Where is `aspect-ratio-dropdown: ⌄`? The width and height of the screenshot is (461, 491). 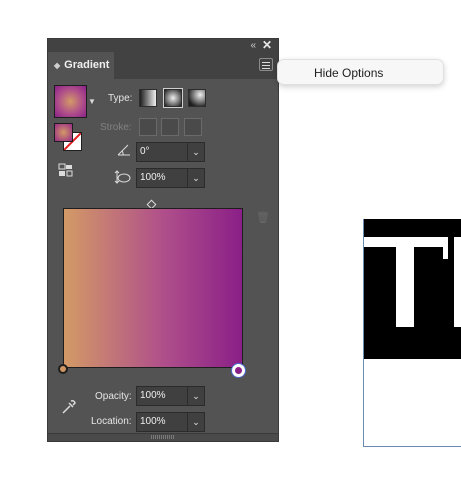
aspect-ratio-dropdown: ⌄ is located at coordinates (196, 178).